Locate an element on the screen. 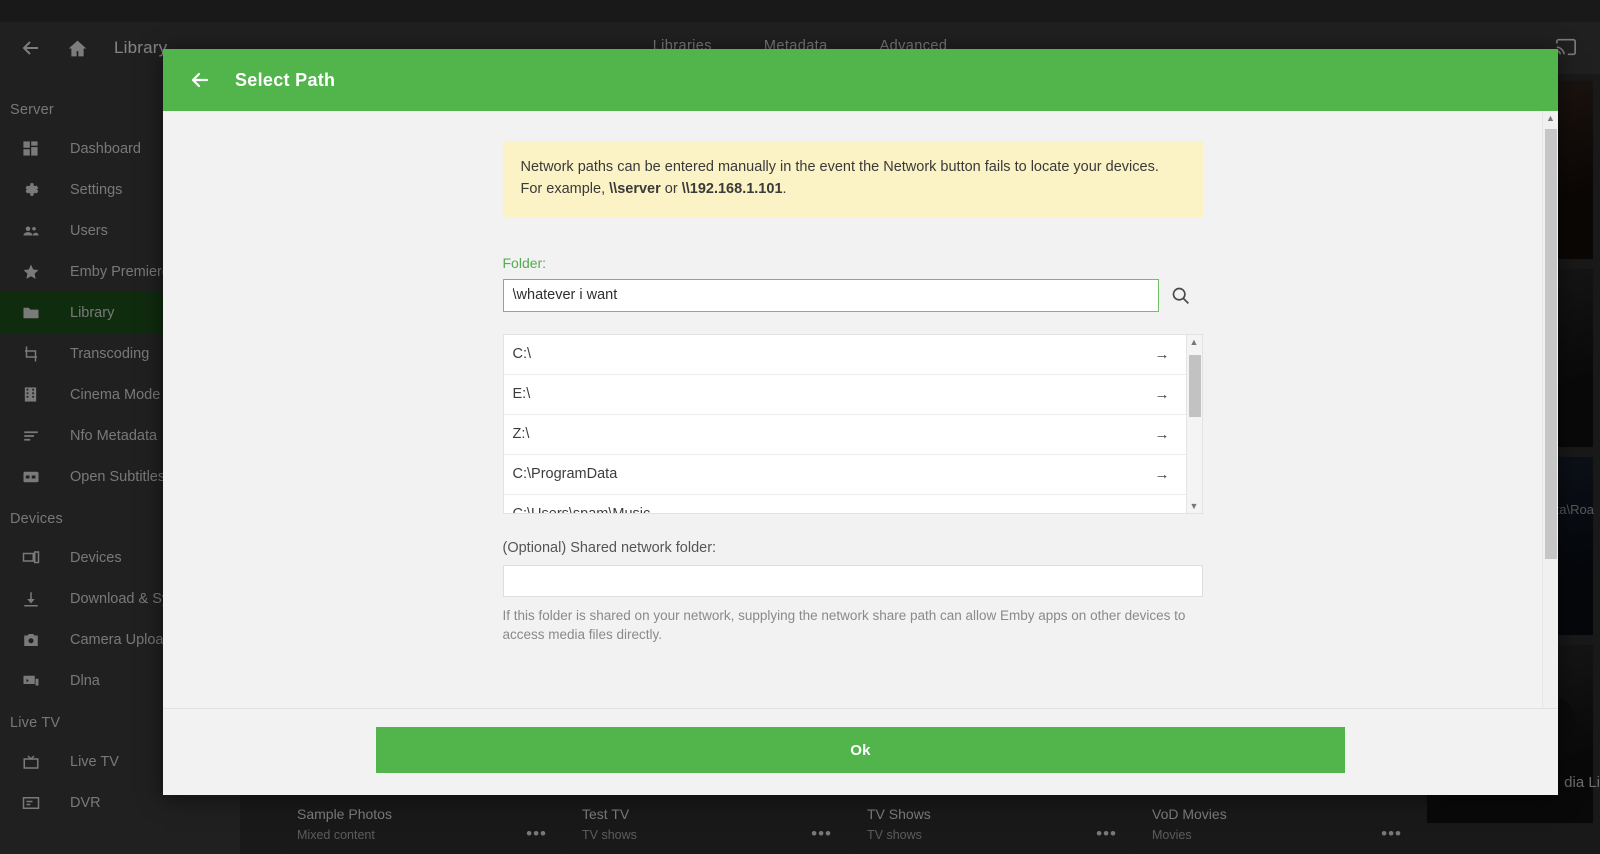 This screenshot has width=1600, height=854. library-card: VoD Movies Movies ••• is located at coordinates (1277, 826).